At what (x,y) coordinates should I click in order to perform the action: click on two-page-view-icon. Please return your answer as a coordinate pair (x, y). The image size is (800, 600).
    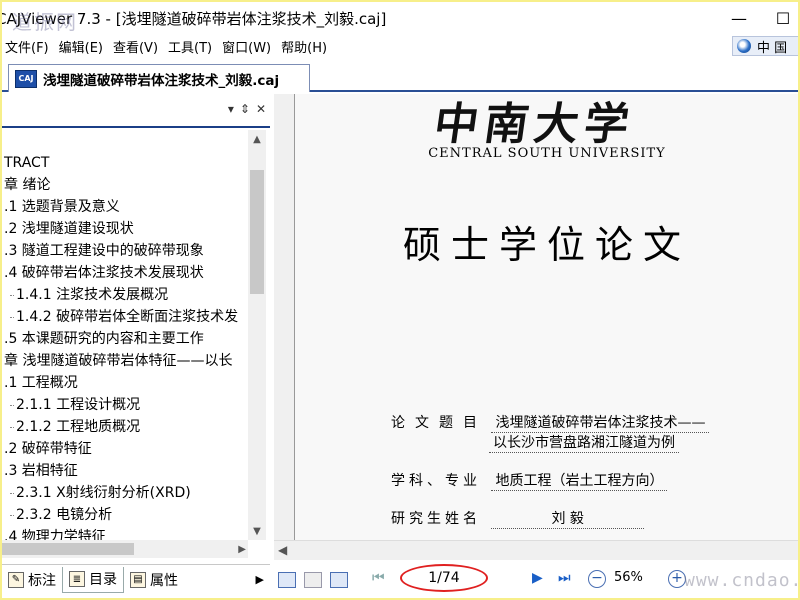
    Looking at the image, I should click on (339, 580).